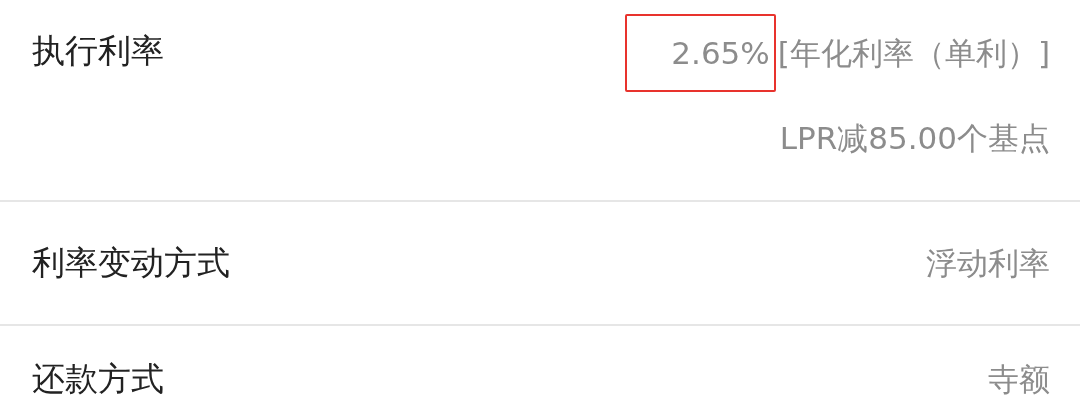 The height and width of the screenshot is (410, 1080). I want to click on row-label: 还款方式, so click(98, 379).